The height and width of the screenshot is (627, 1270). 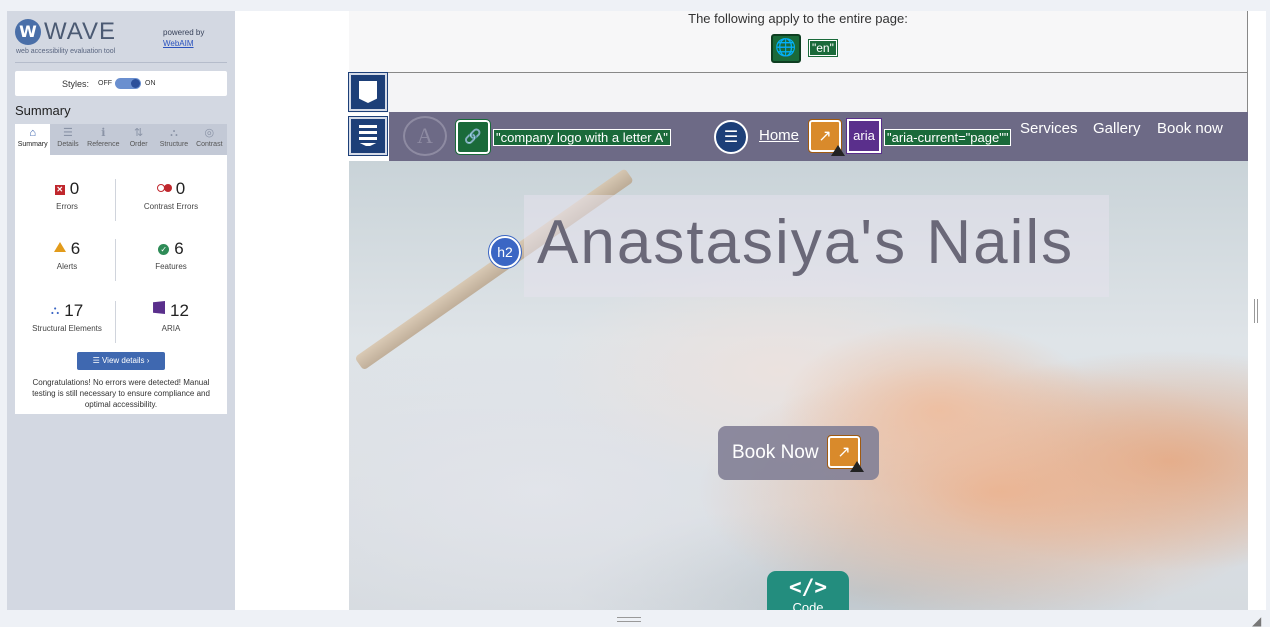 What do you see at coordinates (59, 247) in the screenshot?
I see `alert-icon` at bounding box center [59, 247].